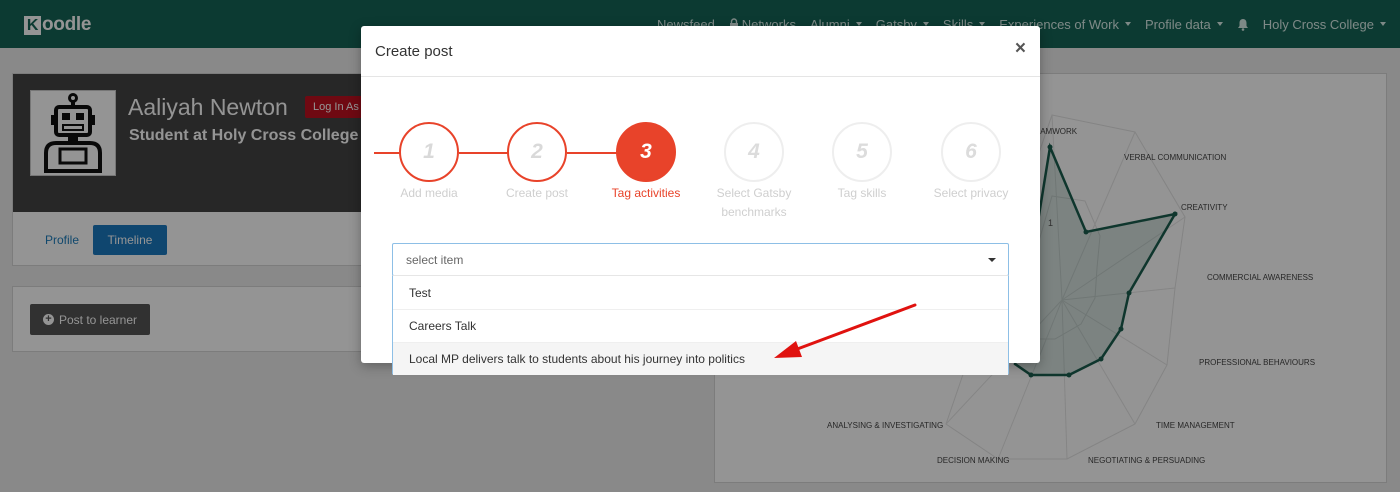 The height and width of the screenshot is (492, 1400). Describe the element at coordinates (862, 193) in the screenshot. I see `step-5-label: Tag skills` at that location.